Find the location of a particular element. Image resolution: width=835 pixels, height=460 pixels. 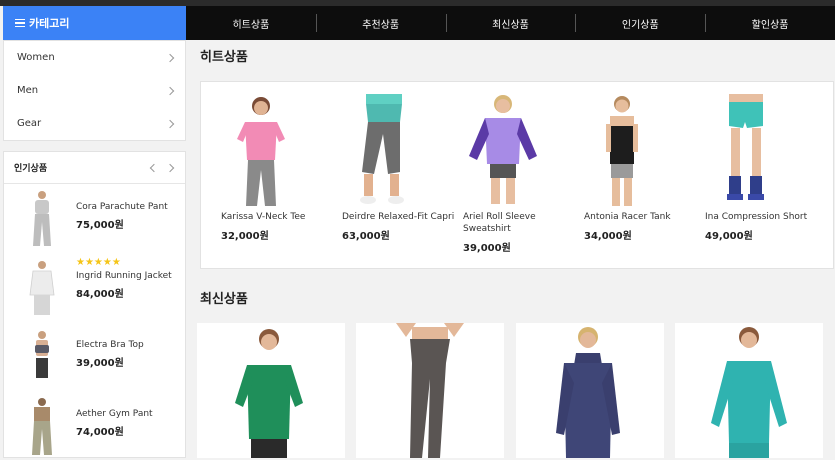

popular-item: Aether Gym Pant 74,000원 is located at coordinates (94, 425).